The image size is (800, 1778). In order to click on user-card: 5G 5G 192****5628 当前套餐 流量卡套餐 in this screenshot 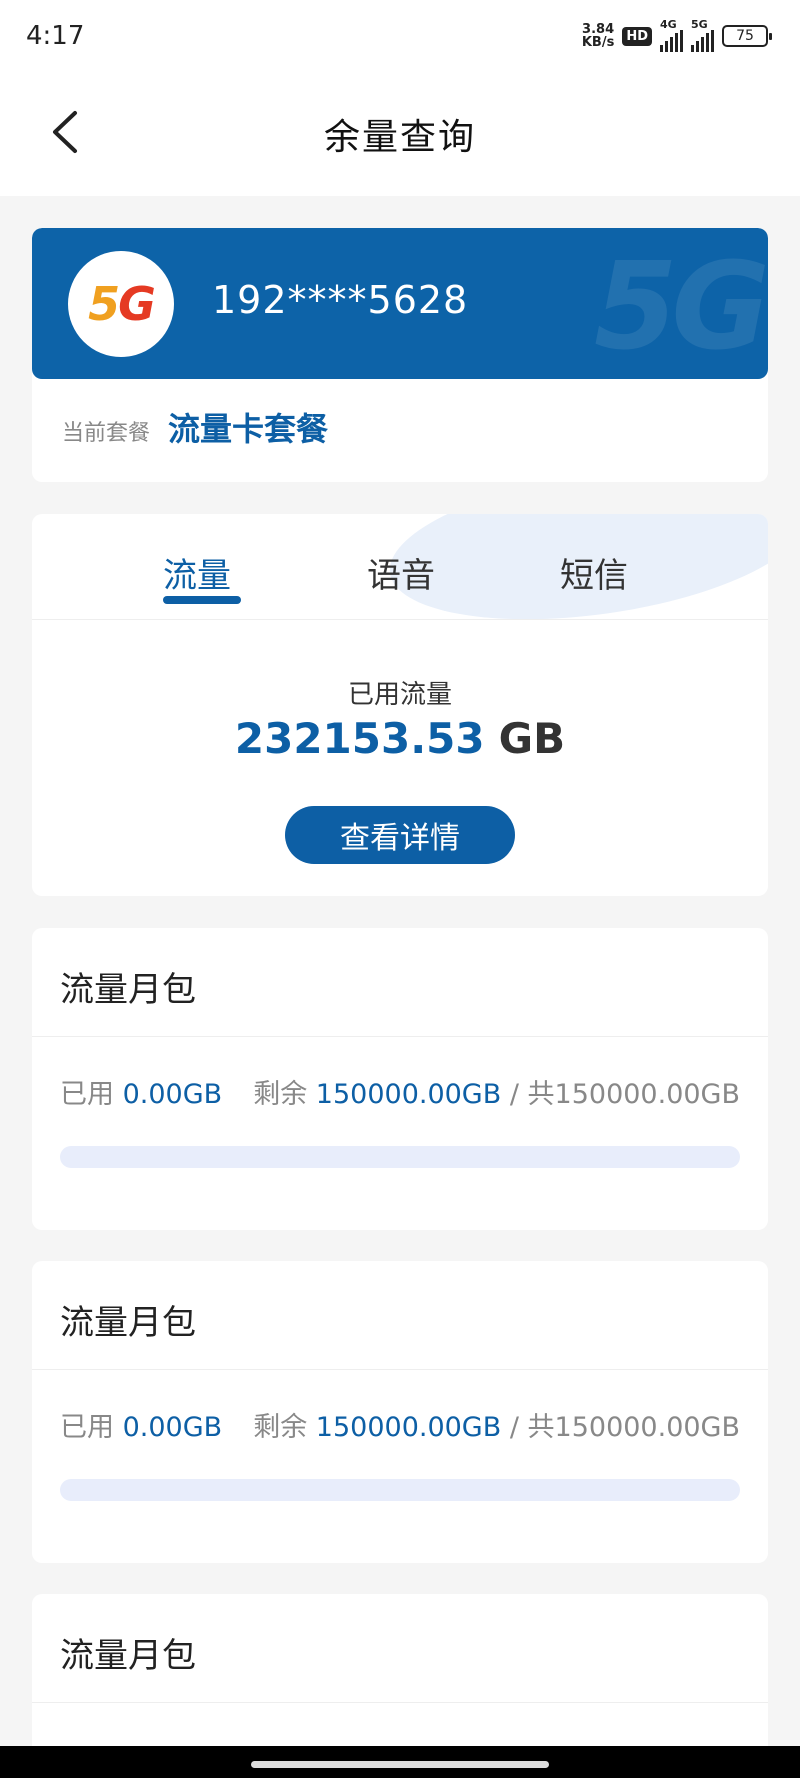, I will do `click(400, 355)`.